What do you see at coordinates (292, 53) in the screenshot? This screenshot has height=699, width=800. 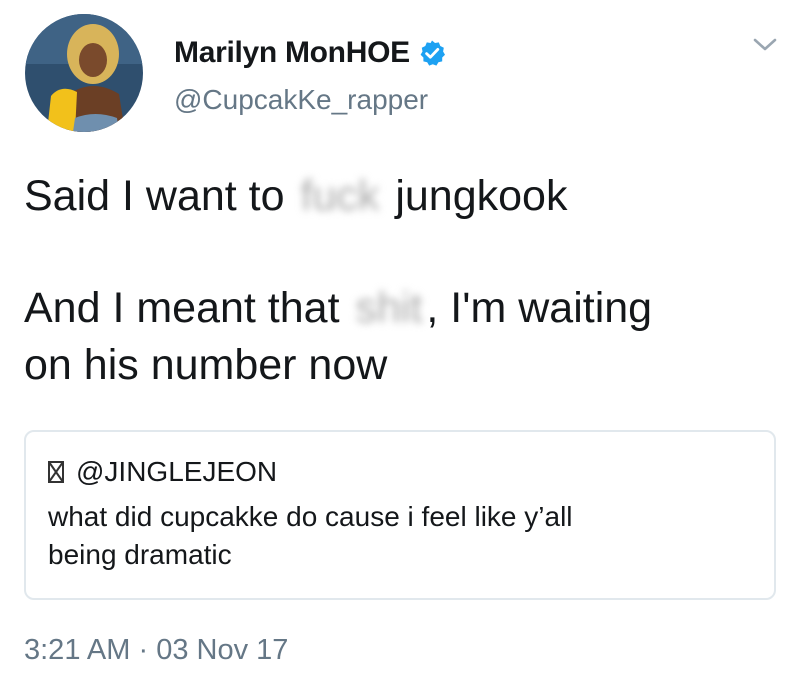 I see `author-display-name: Marilyn MonHOE` at bounding box center [292, 53].